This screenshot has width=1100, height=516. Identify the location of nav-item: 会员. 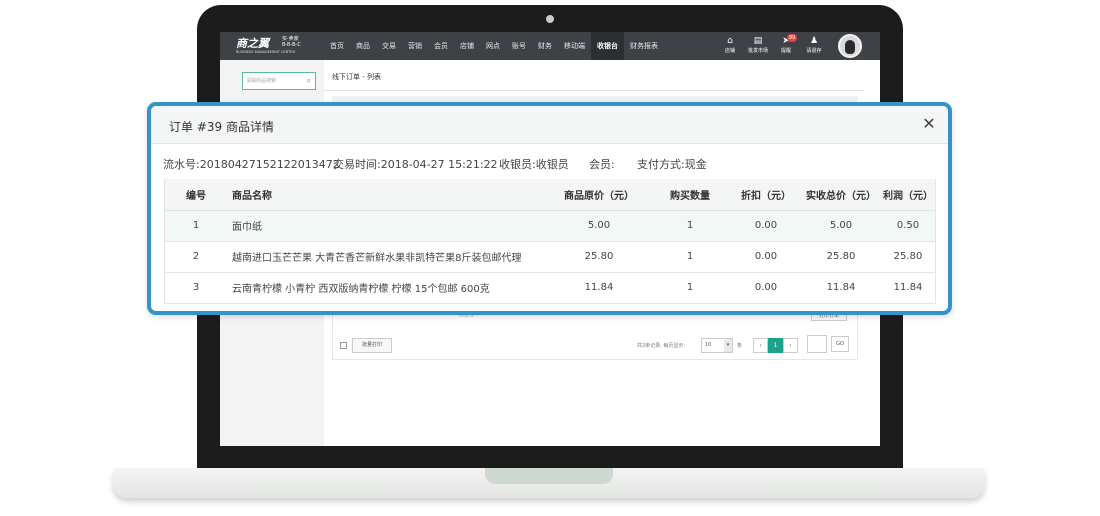
(441, 46).